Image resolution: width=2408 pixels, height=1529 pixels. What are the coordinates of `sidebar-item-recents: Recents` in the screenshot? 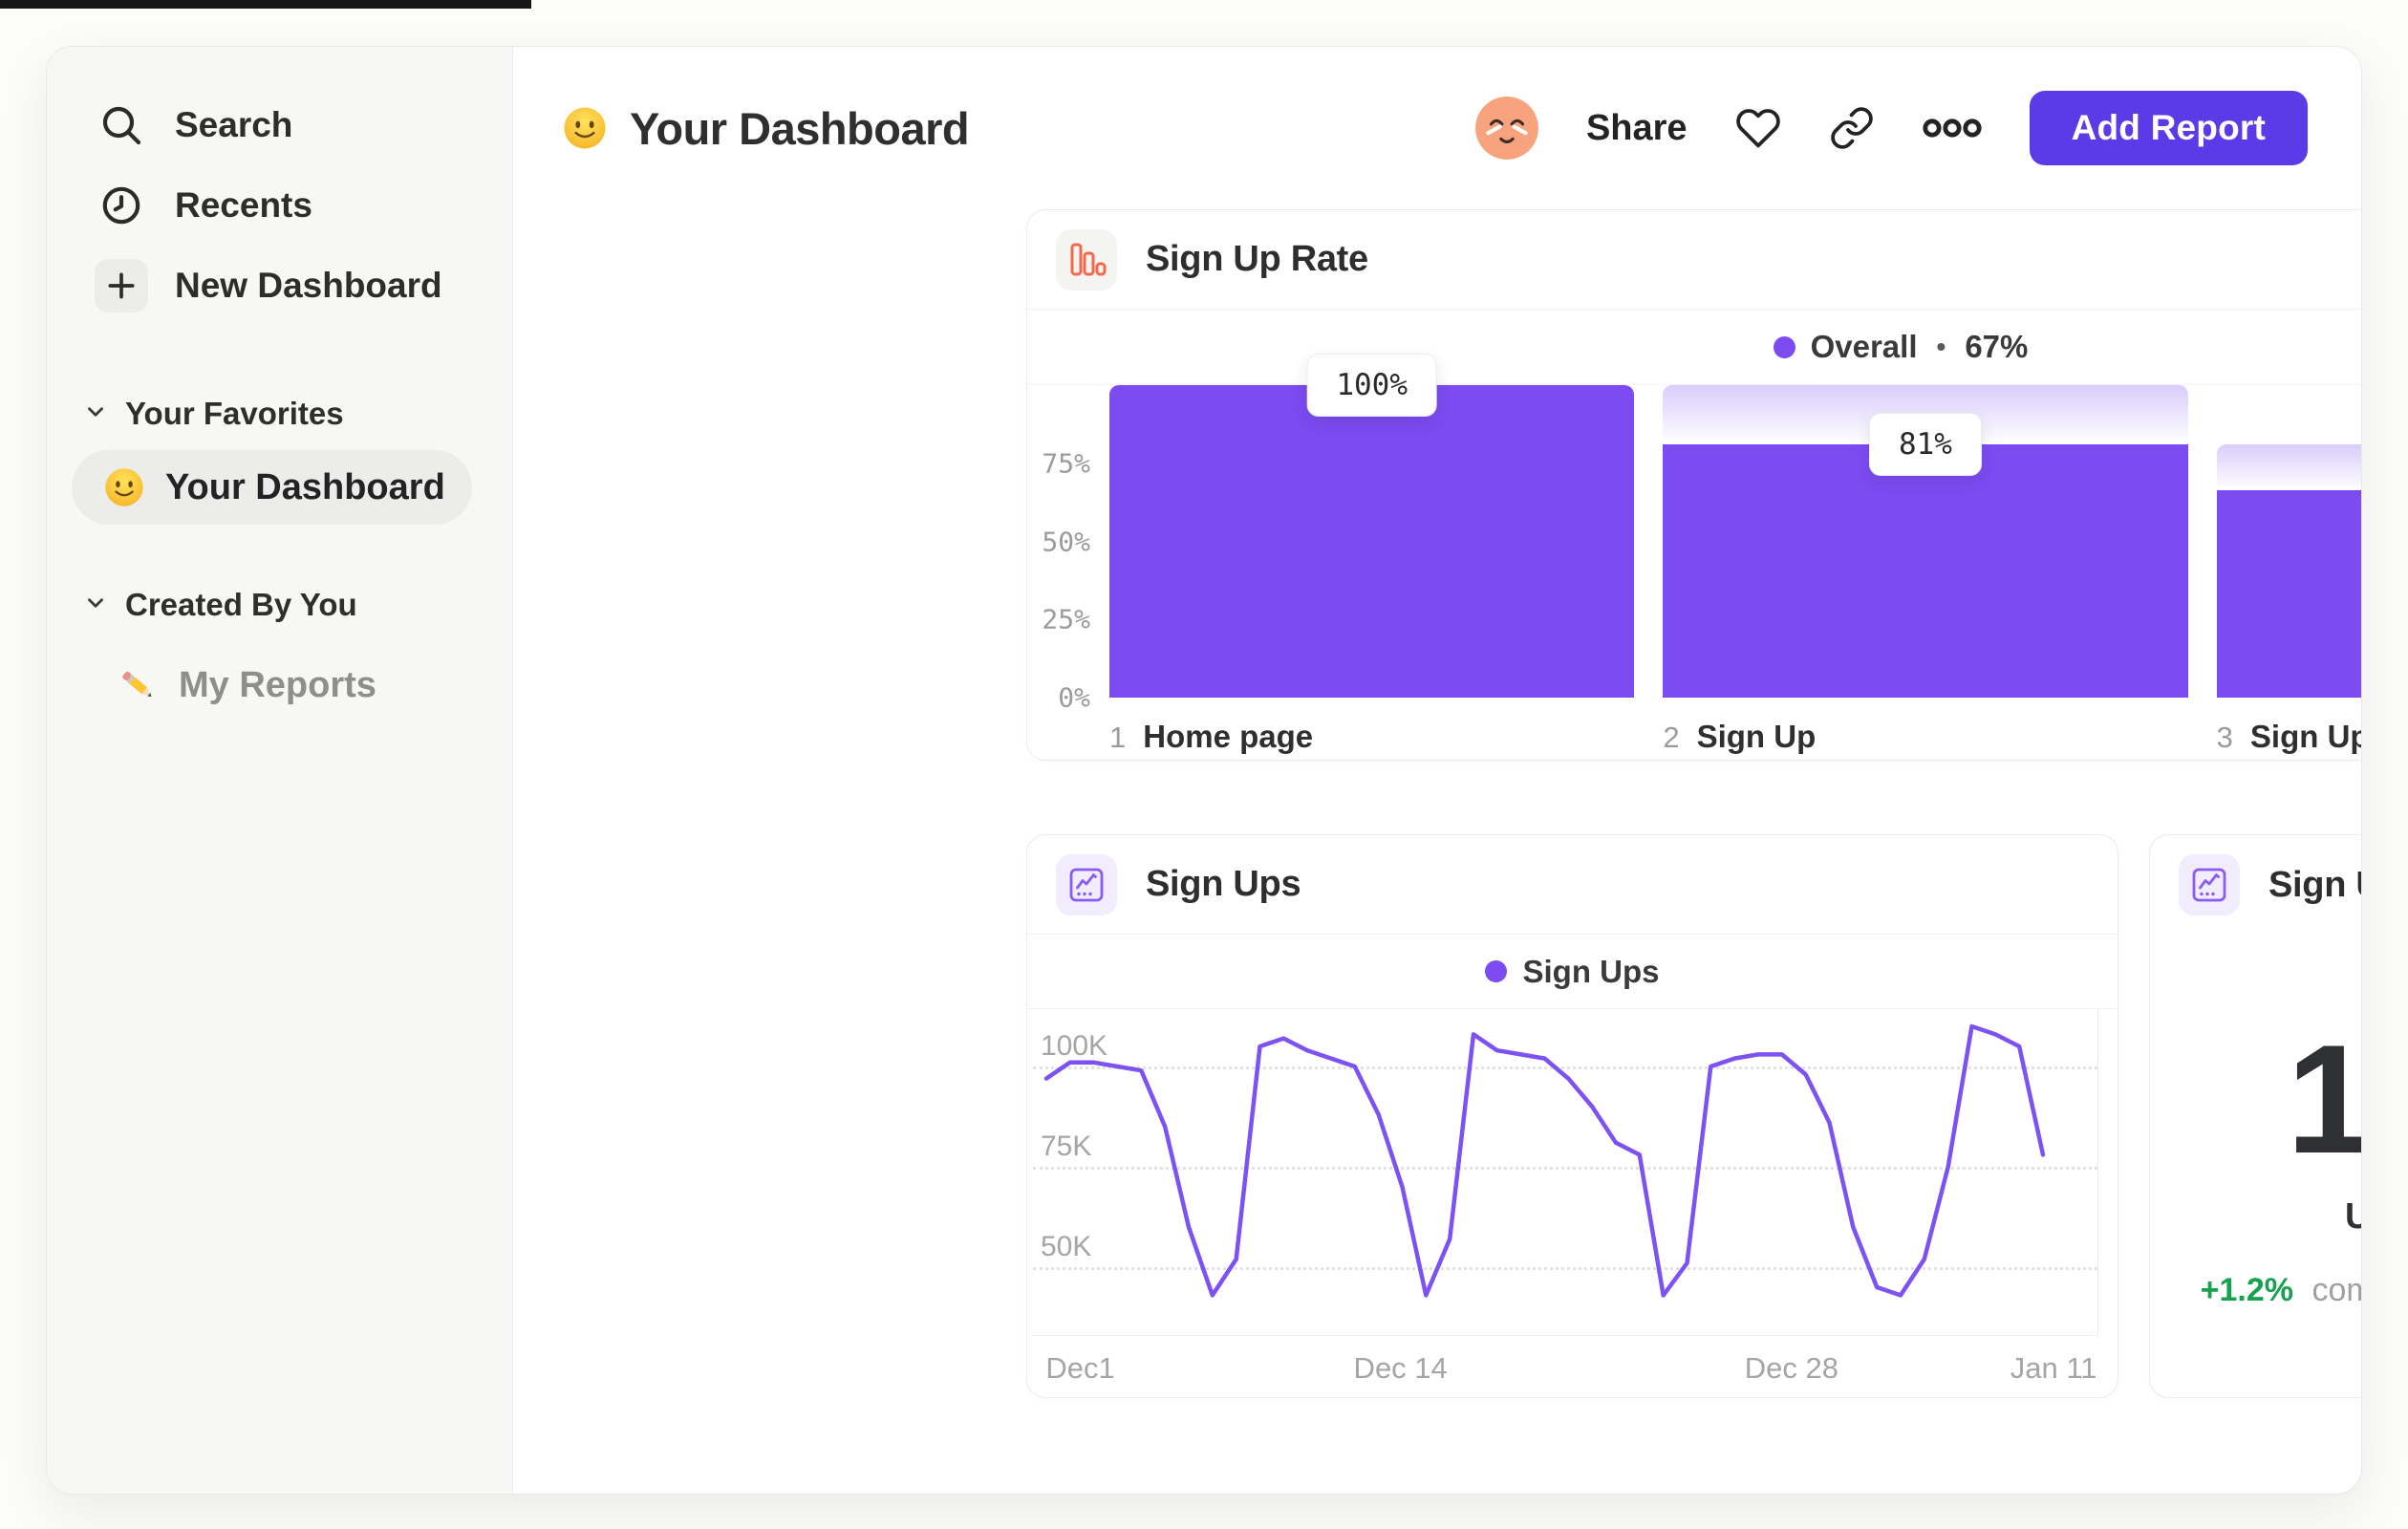 It's located at (279, 205).